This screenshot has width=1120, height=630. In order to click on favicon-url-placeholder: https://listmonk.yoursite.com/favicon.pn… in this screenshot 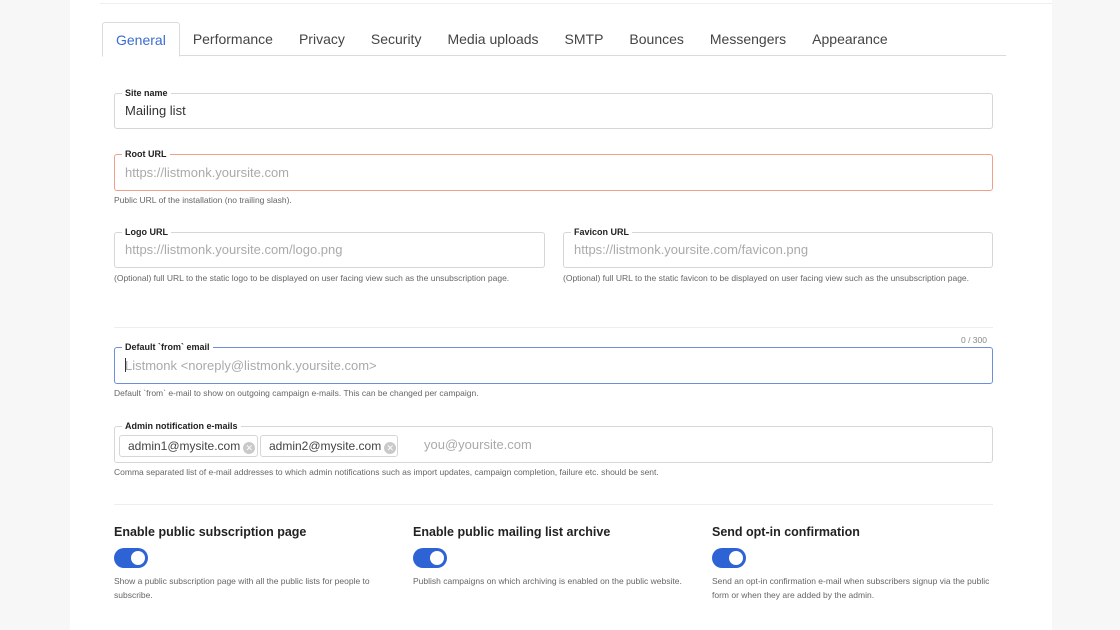, I will do `click(691, 249)`.